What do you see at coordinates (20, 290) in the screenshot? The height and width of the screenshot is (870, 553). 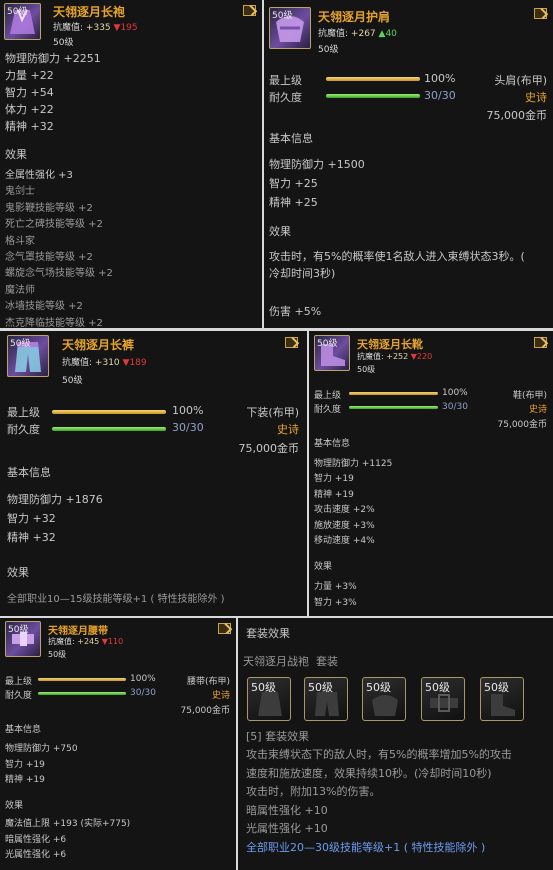 I see `effect-line: 魔法师` at bounding box center [20, 290].